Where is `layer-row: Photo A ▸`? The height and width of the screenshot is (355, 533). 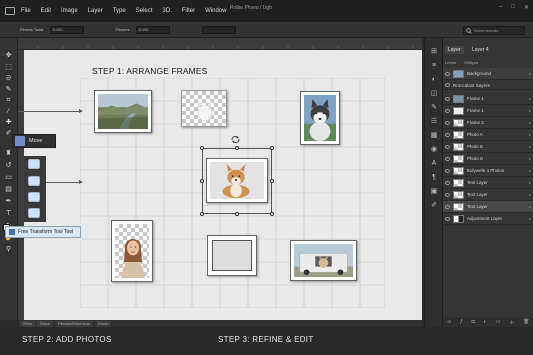
layer-row: Photo A ▸ is located at coordinates (488, 135).